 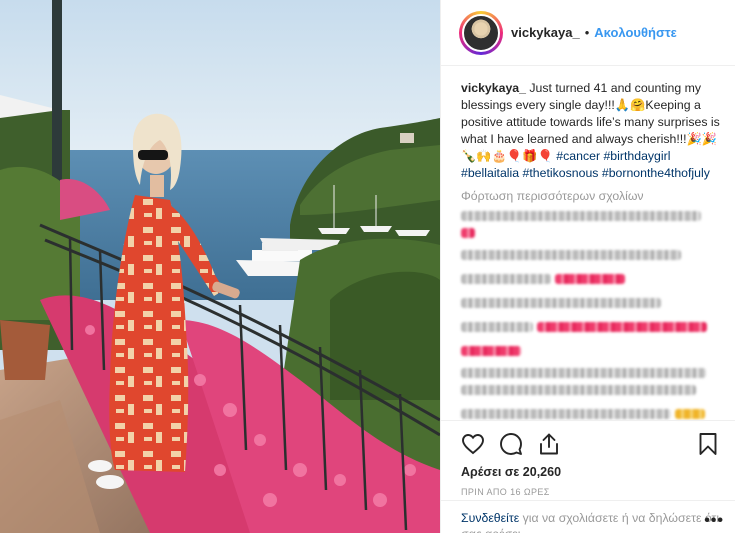 I want to click on follow-button: Ακολουθήστε, so click(x=635, y=32).